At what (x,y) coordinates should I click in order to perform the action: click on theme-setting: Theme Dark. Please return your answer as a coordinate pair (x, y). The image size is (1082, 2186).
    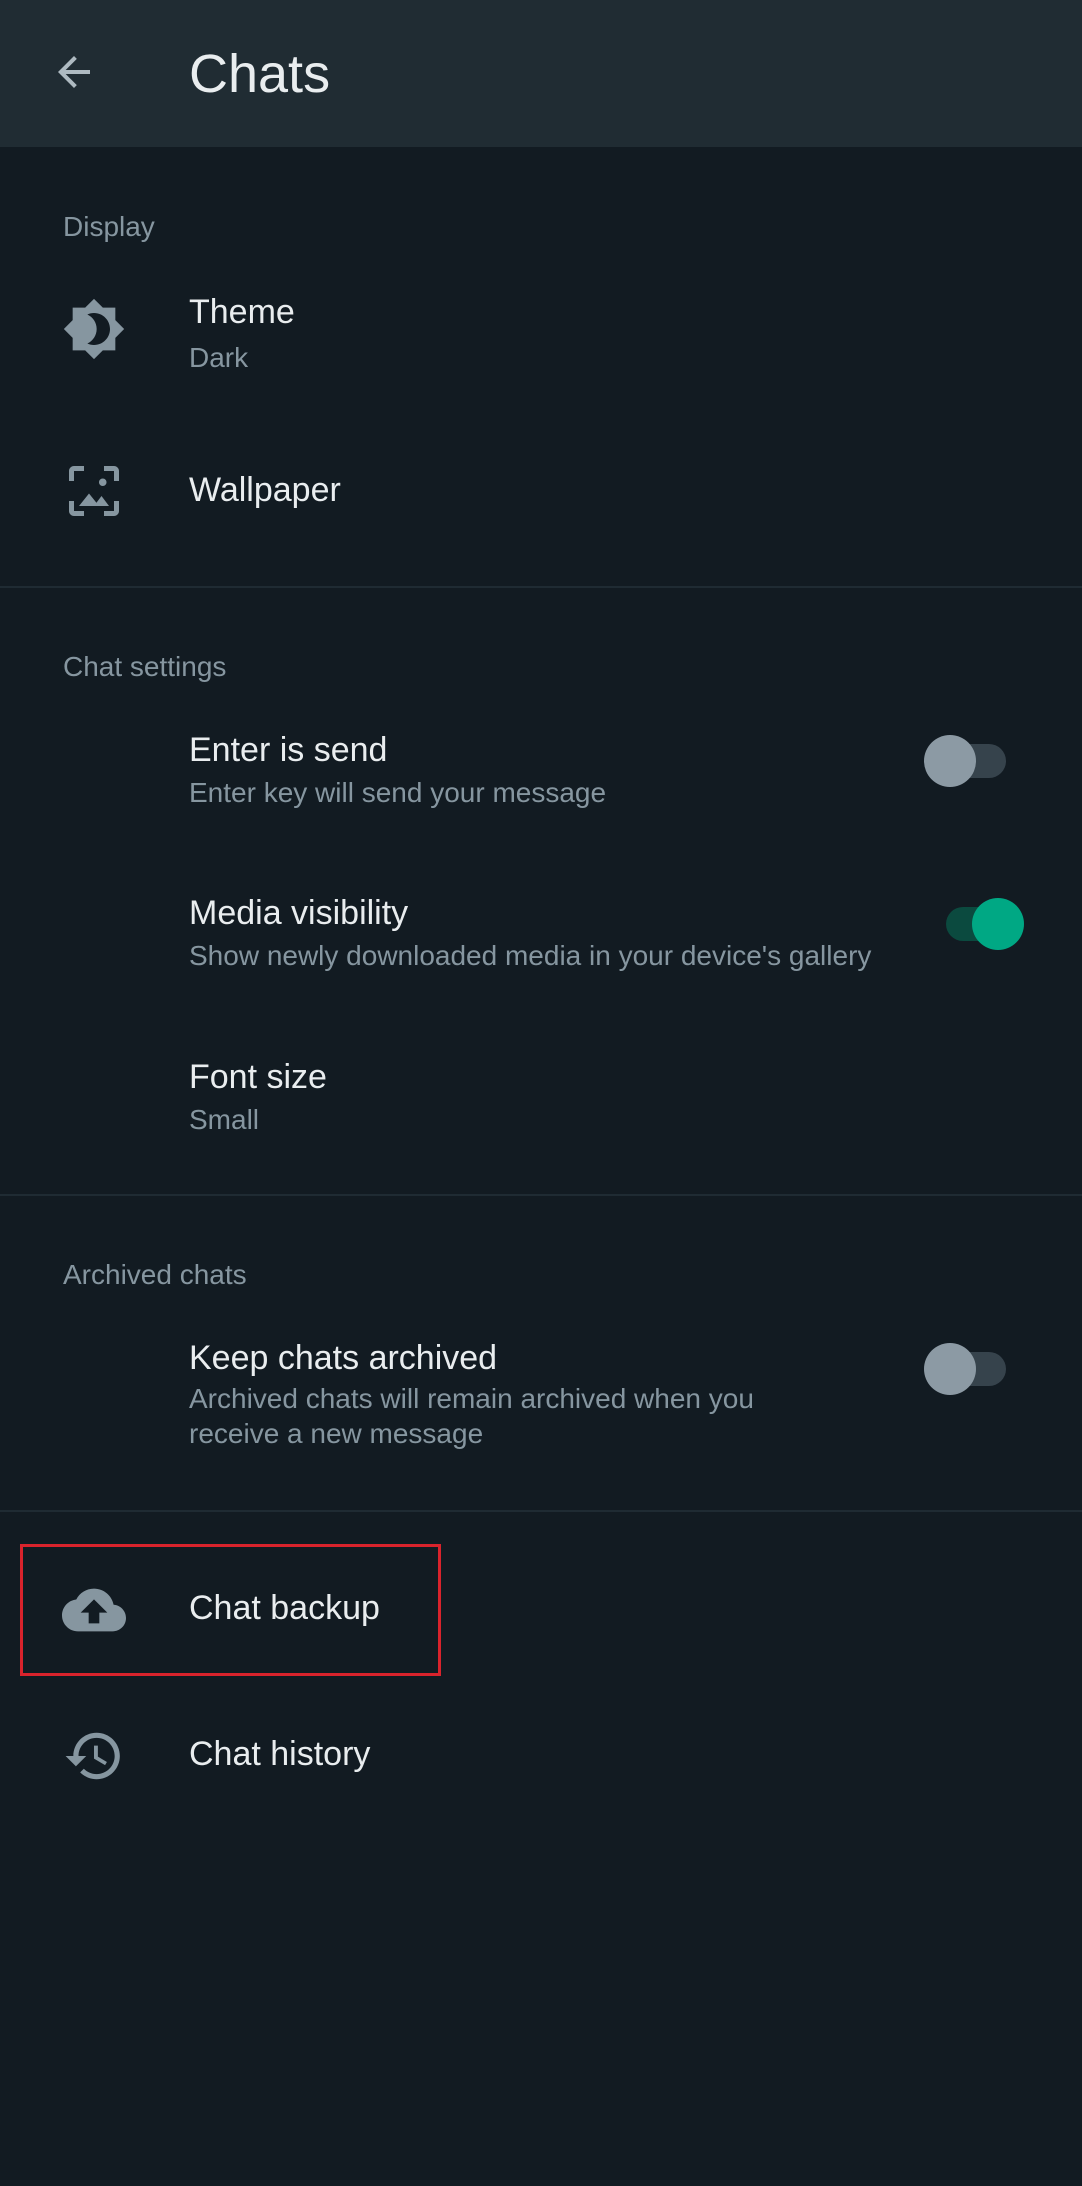
    Looking at the image, I should click on (541, 330).